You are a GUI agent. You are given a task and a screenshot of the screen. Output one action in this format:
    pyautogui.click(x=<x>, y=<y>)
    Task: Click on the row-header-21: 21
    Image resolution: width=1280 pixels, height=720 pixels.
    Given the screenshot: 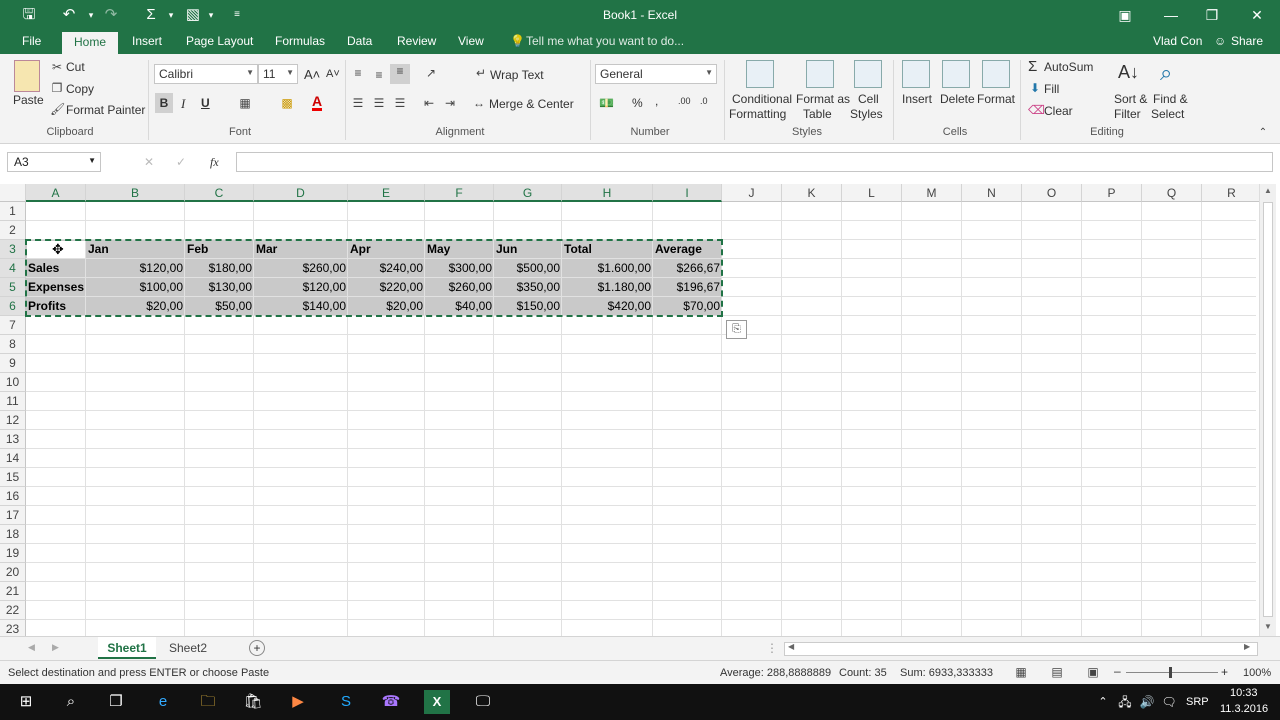 What is the action you would take?
    pyautogui.click(x=13, y=591)
    